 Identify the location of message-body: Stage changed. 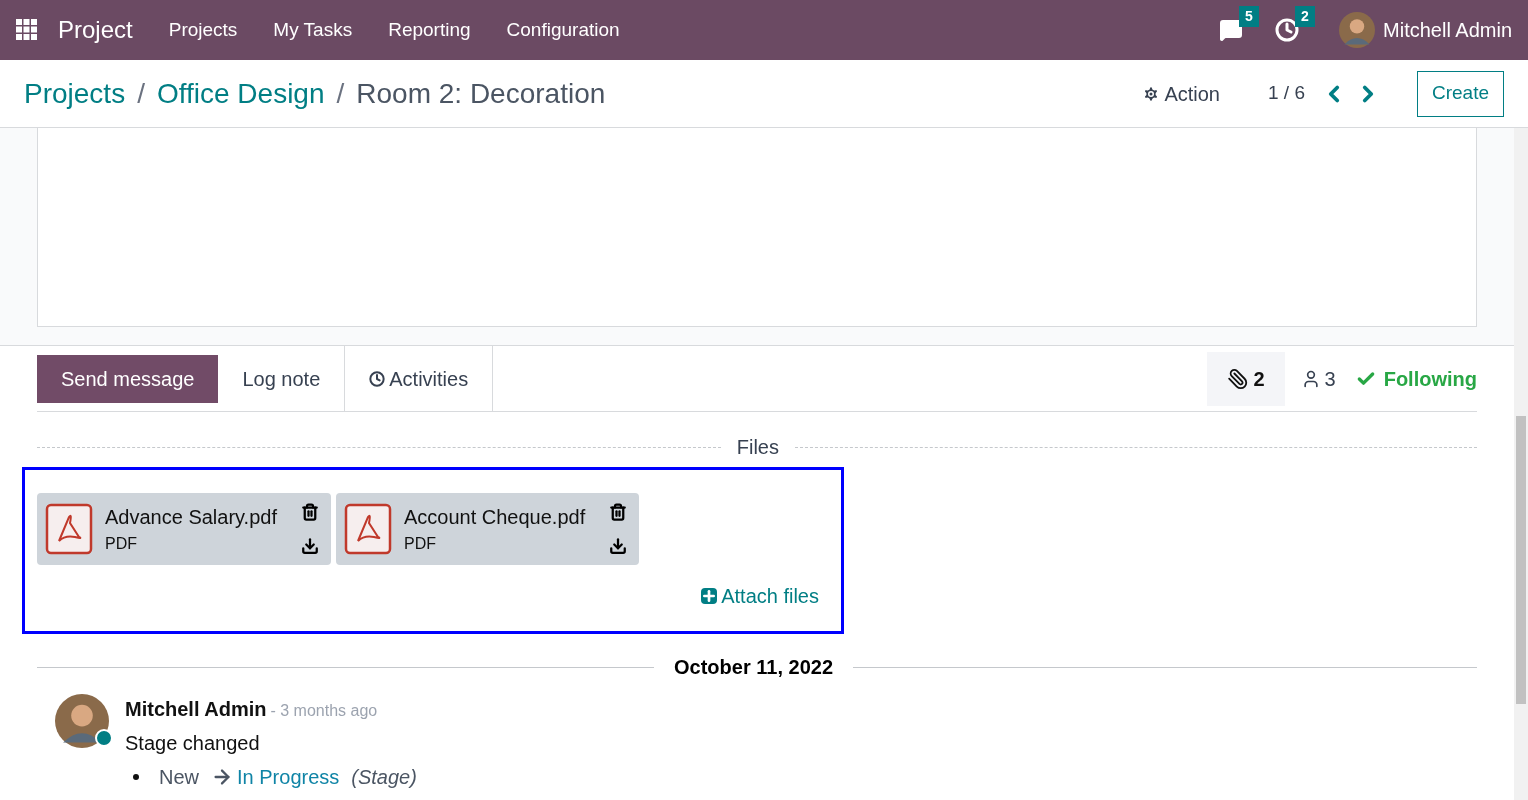
(193, 743).